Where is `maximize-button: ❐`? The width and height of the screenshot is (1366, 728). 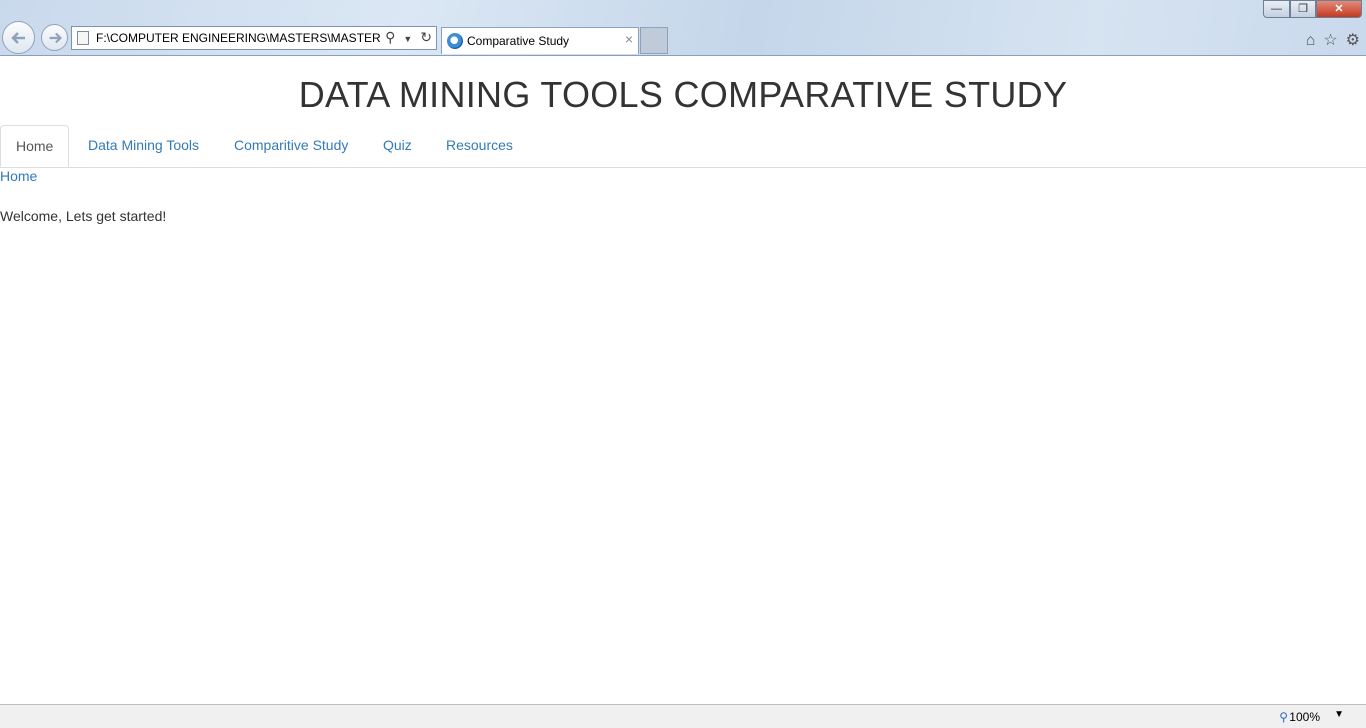 maximize-button: ❐ is located at coordinates (1303, 9).